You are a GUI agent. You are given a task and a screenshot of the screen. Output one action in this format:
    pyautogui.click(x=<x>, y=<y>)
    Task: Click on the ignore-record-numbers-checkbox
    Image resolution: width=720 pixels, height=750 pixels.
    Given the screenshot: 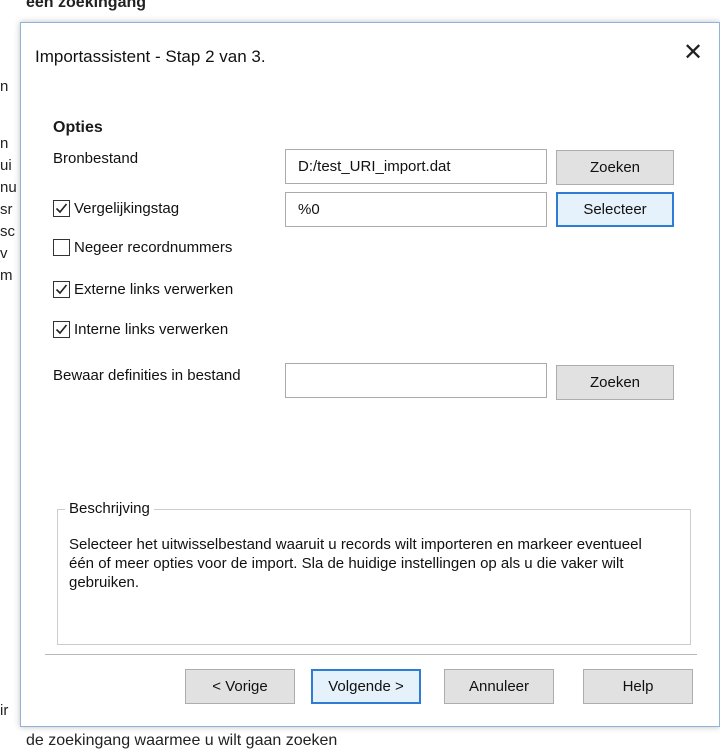 What is the action you would take?
    pyautogui.click(x=61, y=247)
    